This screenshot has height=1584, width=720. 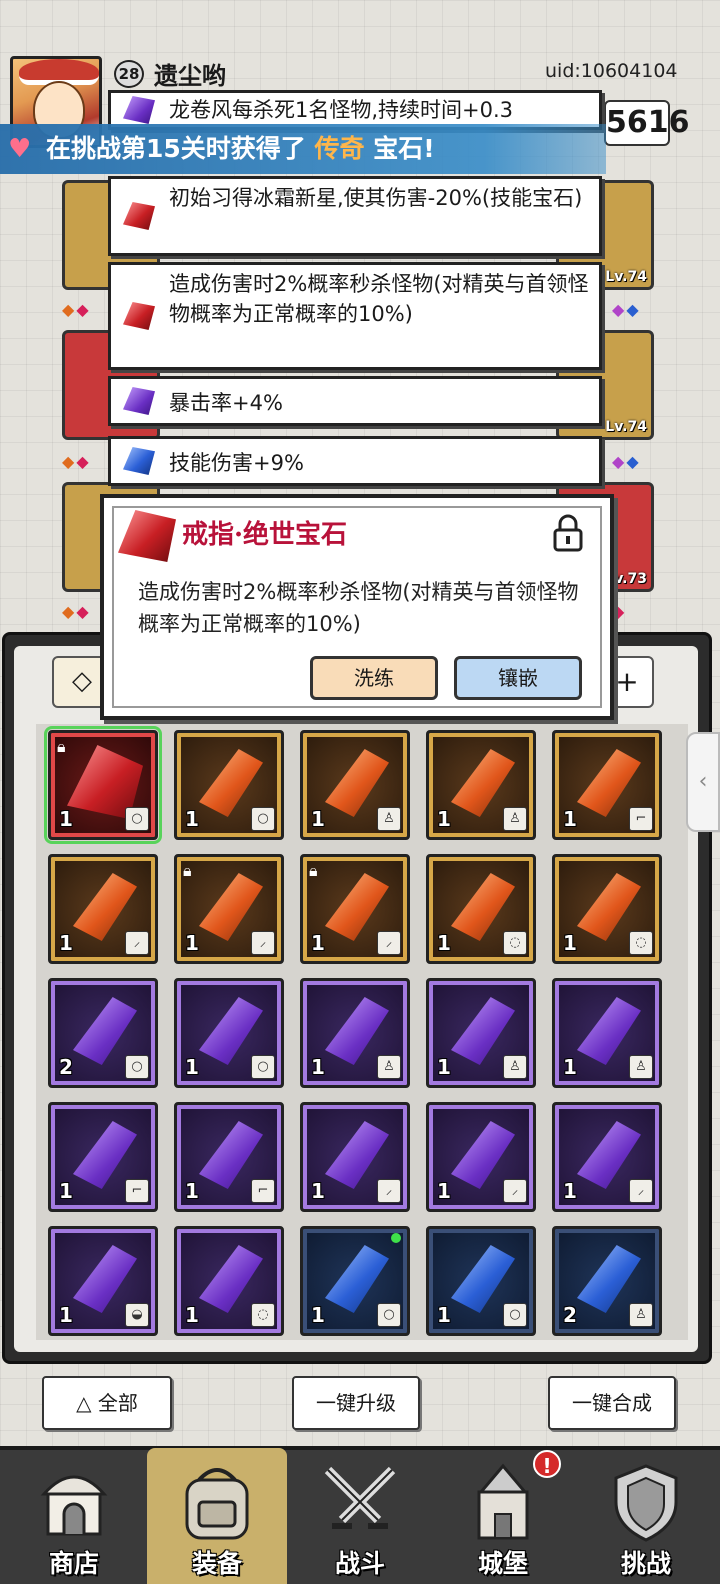 What do you see at coordinates (647, 123) in the screenshot?
I see `power-display: 5616` at bounding box center [647, 123].